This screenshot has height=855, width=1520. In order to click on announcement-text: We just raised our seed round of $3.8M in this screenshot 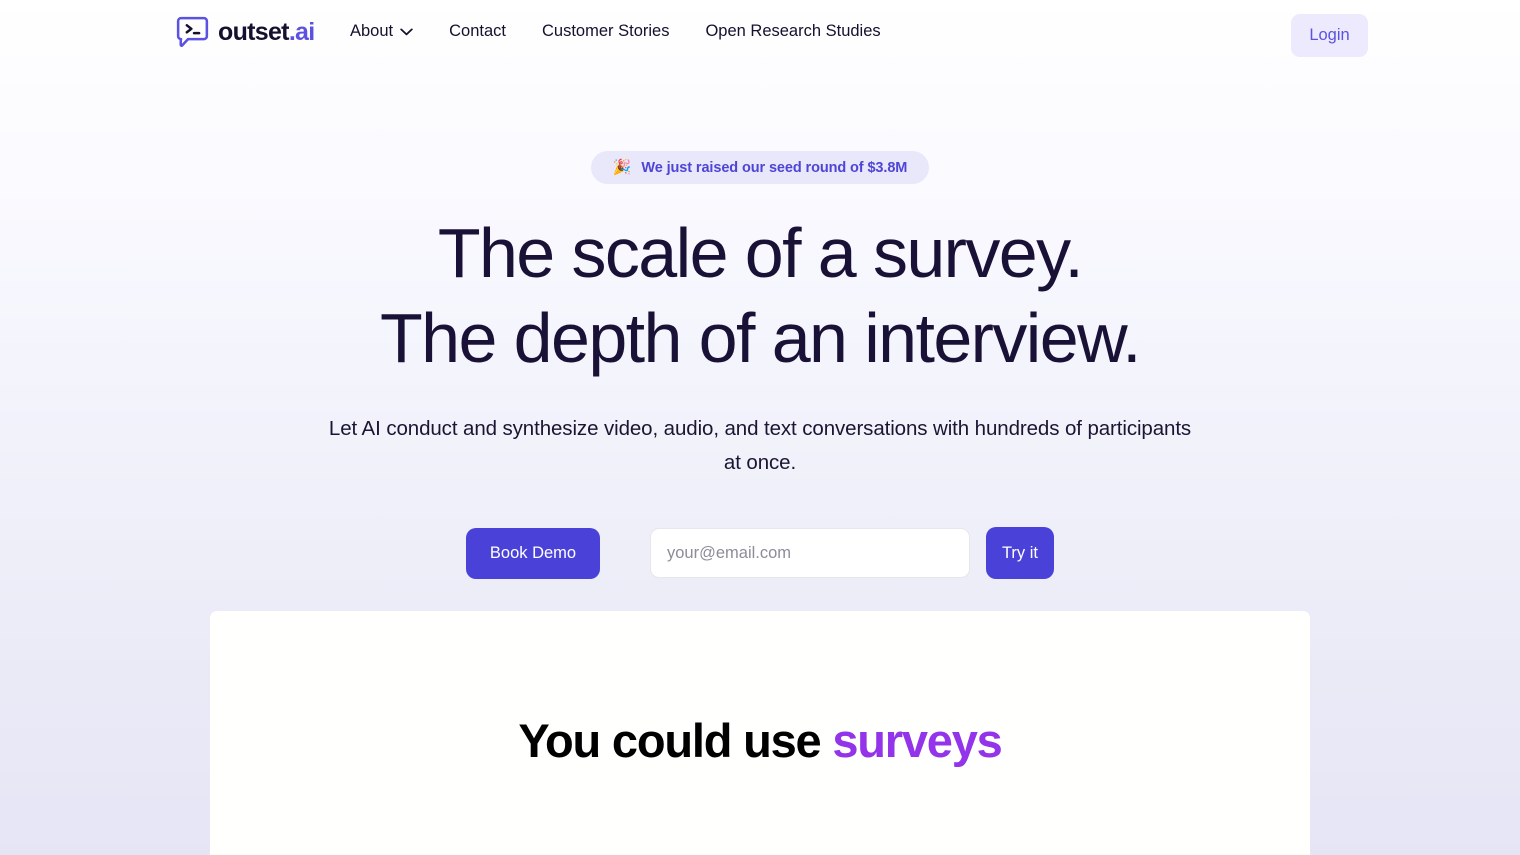, I will do `click(774, 167)`.